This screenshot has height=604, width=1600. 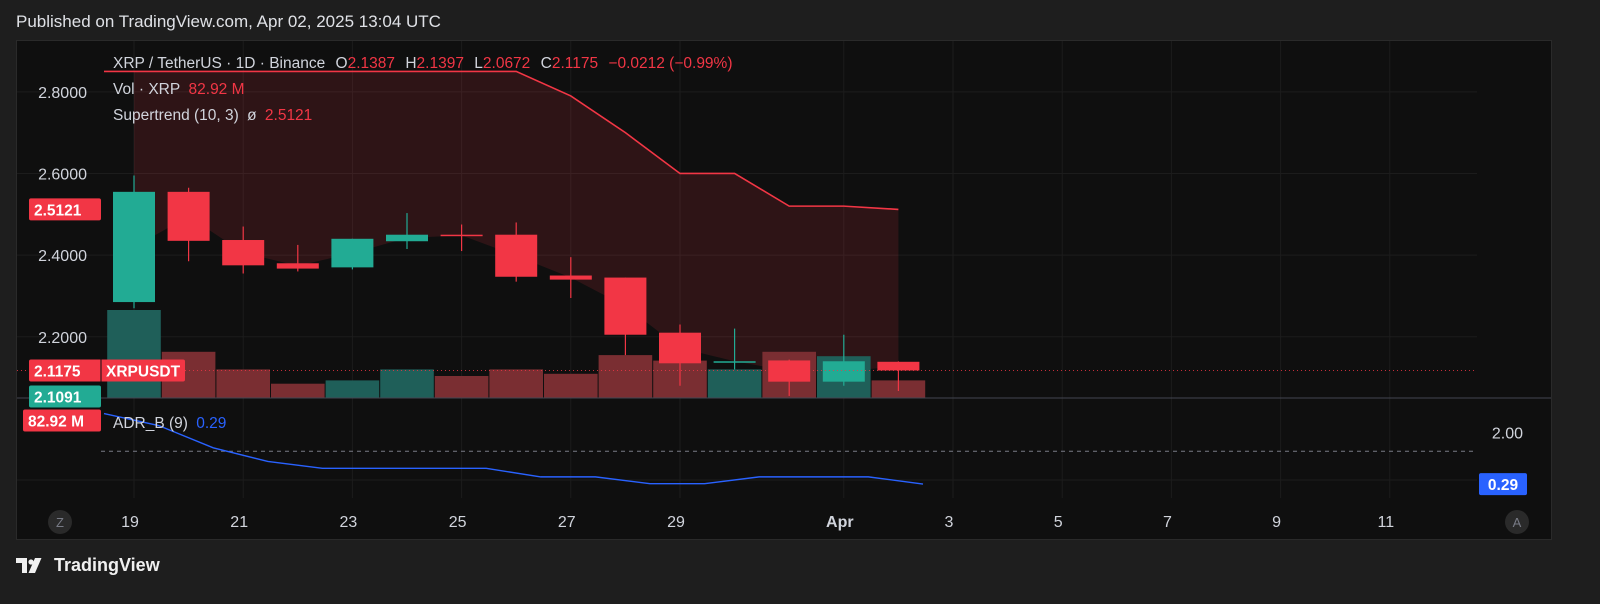 What do you see at coordinates (211, 423) in the screenshot?
I see `legend-adr-value: 0.29` at bounding box center [211, 423].